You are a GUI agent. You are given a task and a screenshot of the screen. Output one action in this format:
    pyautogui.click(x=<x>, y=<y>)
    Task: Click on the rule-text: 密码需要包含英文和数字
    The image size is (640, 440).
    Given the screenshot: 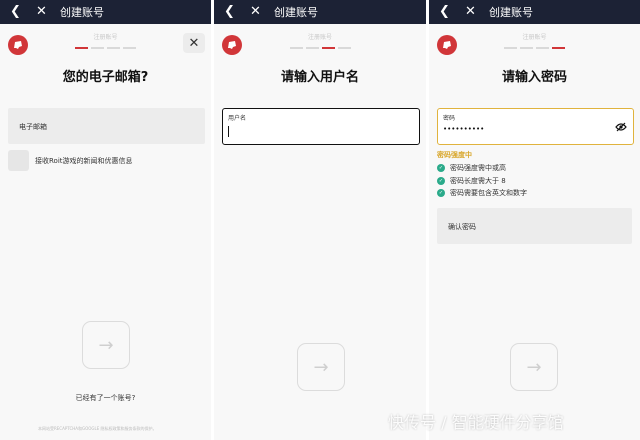 What is the action you would take?
    pyautogui.click(x=488, y=193)
    